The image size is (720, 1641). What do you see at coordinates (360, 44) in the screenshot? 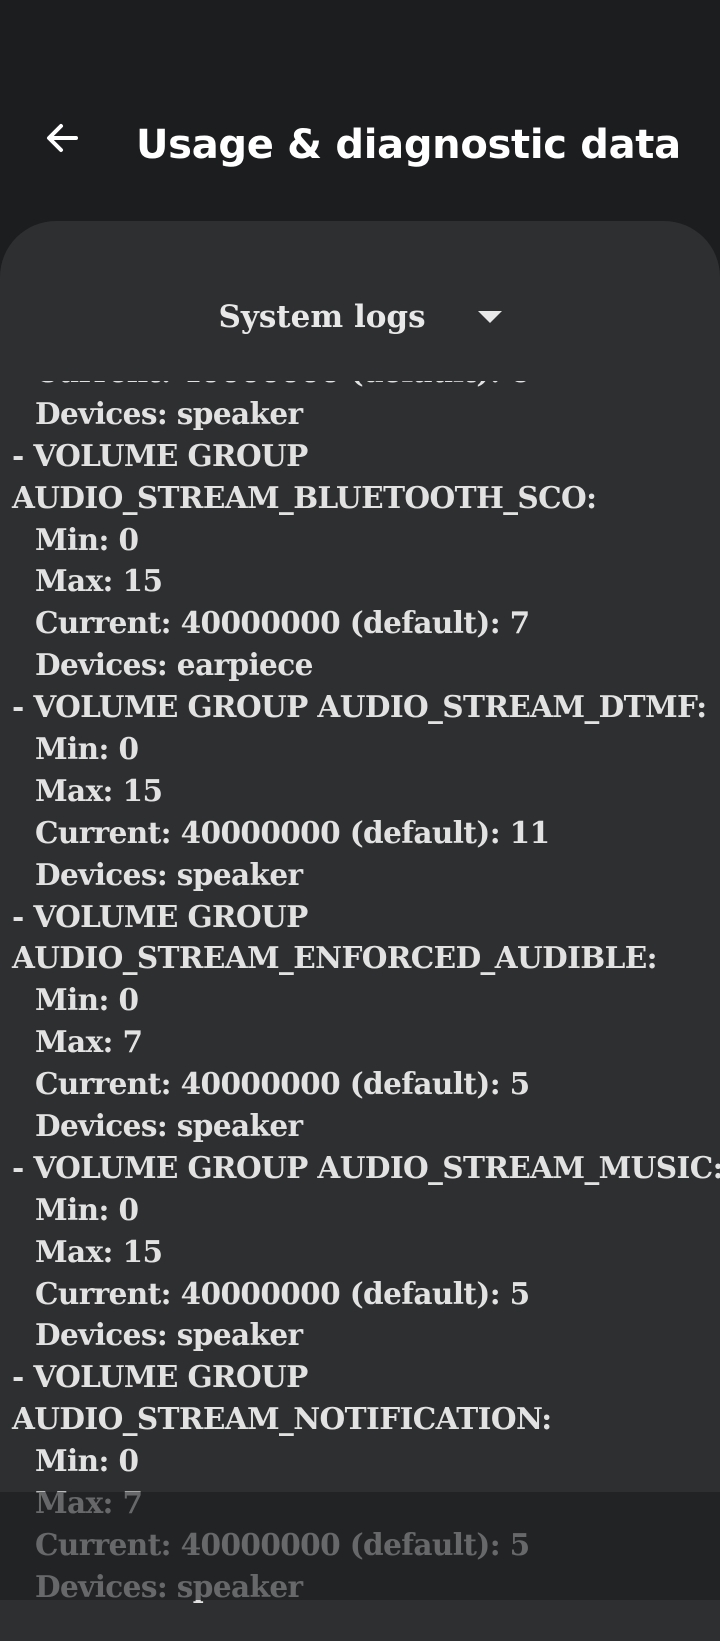
I see `status-bar` at bounding box center [360, 44].